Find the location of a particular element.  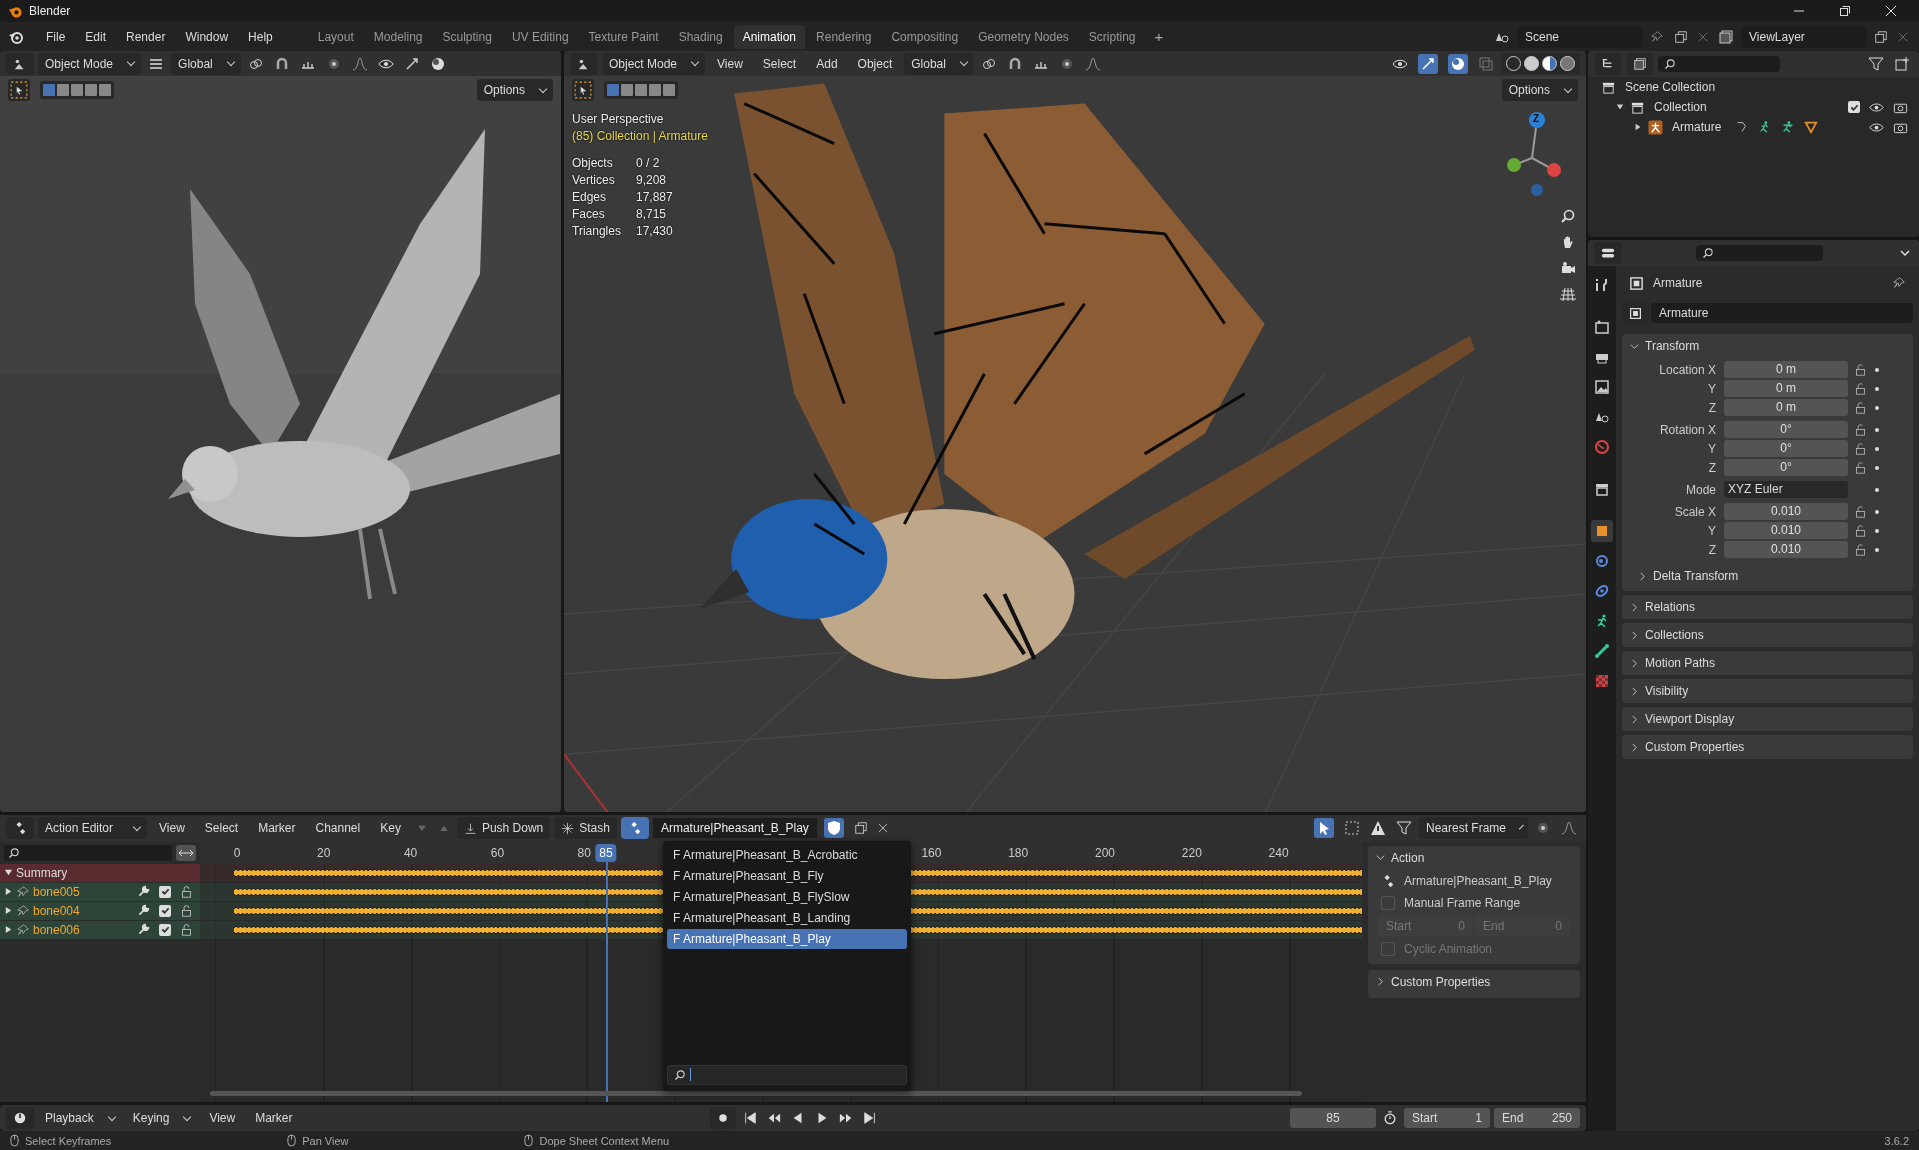

action-list-item: F Armature|Pheasant_B_Acrobatic is located at coordinates (787, 854).